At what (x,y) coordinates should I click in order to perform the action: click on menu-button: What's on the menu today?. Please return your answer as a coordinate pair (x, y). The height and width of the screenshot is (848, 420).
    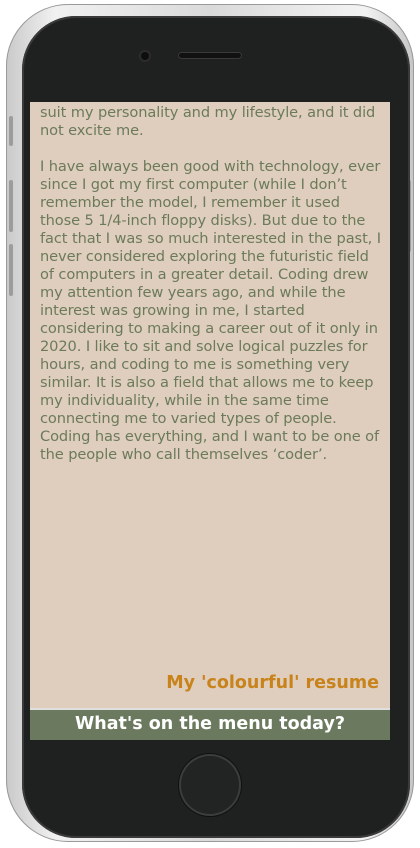
    Looking at the image, I should click on (210, 724).